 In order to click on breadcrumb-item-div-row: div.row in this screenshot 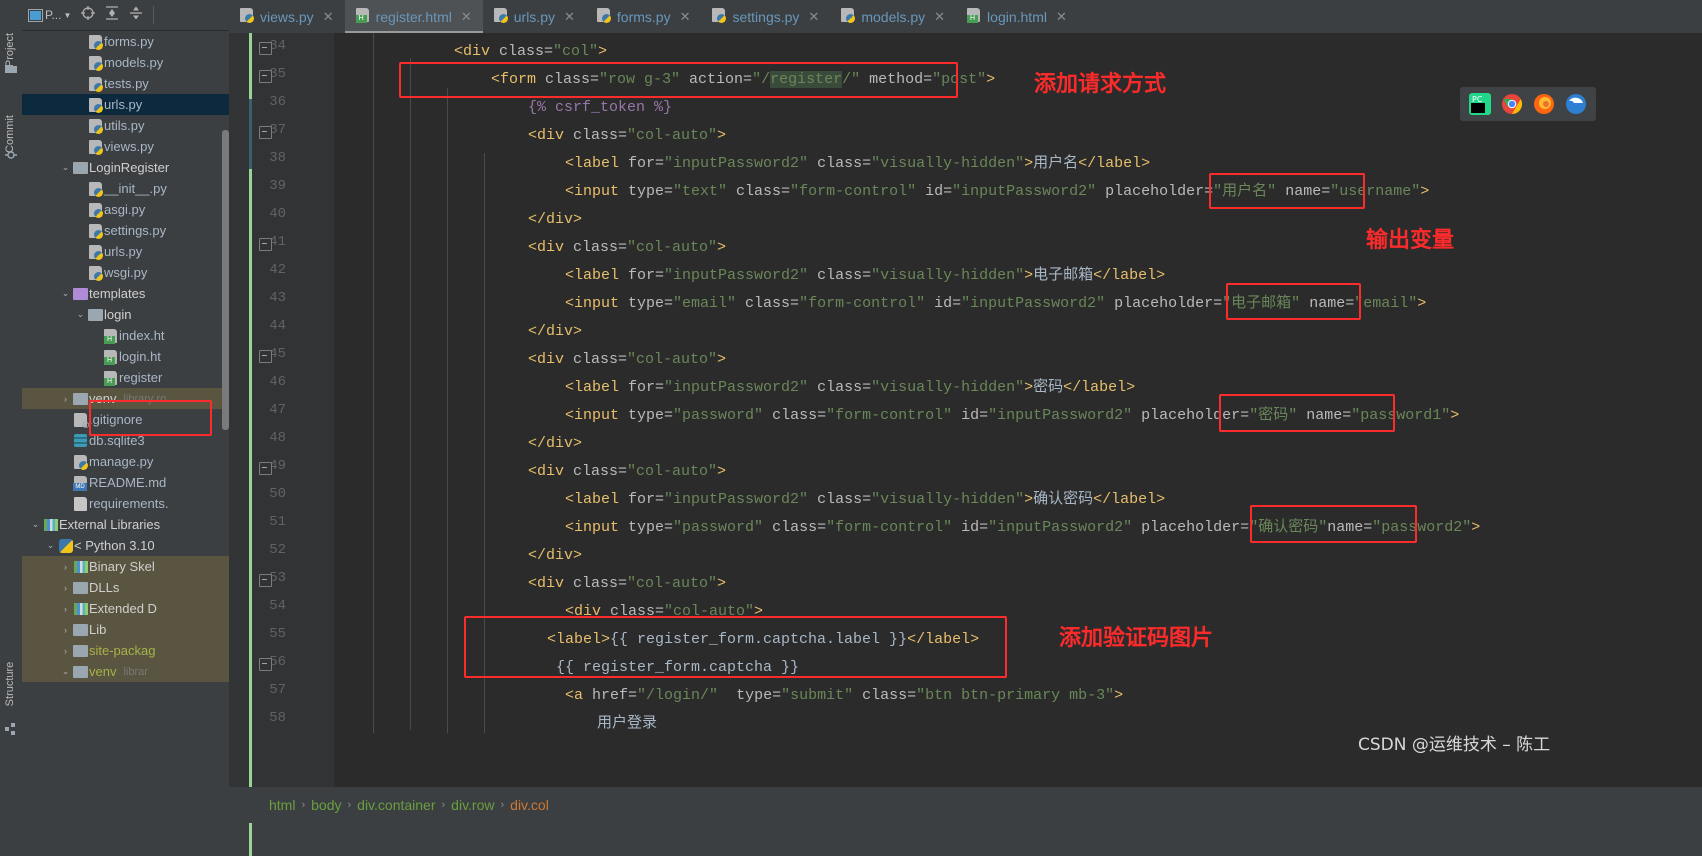, I will do `click(472, 805)`.